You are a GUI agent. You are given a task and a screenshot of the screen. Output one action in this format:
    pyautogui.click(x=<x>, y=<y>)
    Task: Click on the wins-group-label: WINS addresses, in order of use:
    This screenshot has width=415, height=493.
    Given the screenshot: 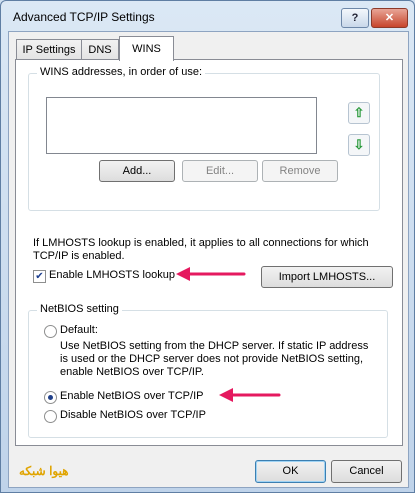 What is the action you would take?
    pyautogui.click(x=121, y=72)
    